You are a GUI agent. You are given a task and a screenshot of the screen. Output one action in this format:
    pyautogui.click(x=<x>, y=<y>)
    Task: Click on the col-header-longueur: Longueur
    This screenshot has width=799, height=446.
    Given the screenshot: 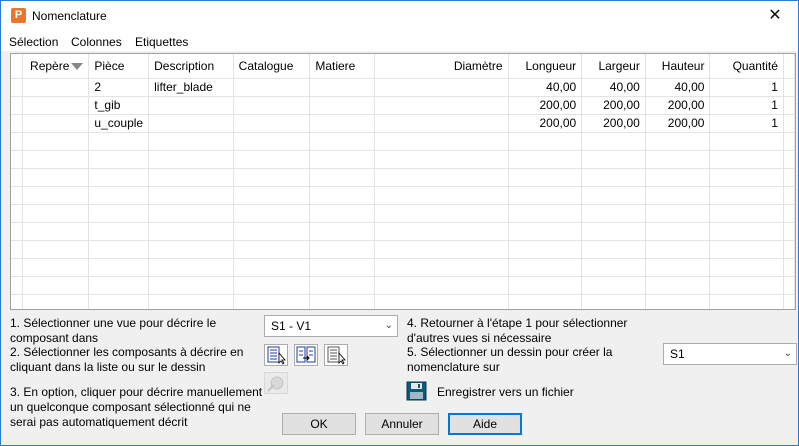 What is the action you would take?
    pyautogui.click(x=545, y=66)
    